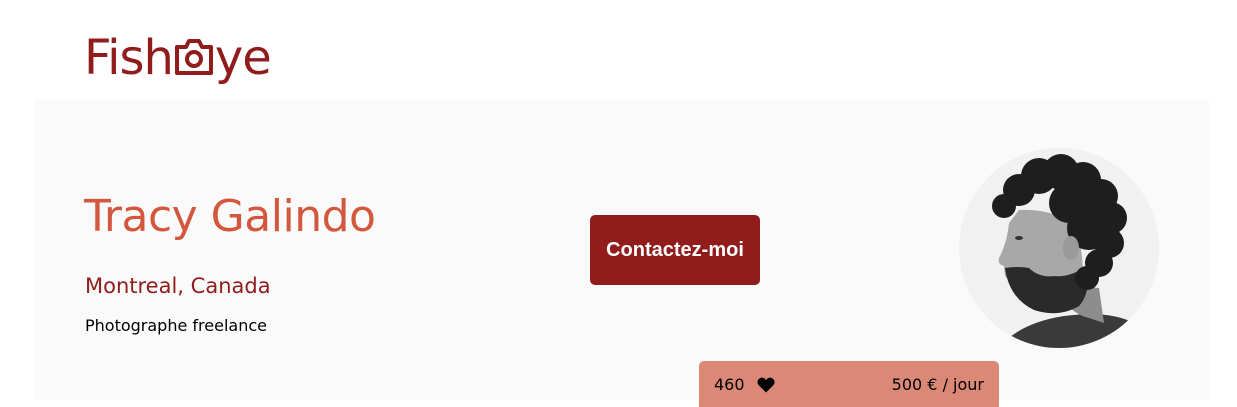 This screenshot has height=407, width=1237. I want to click on daily-rate: 500 € / jour, so click(937, 384).